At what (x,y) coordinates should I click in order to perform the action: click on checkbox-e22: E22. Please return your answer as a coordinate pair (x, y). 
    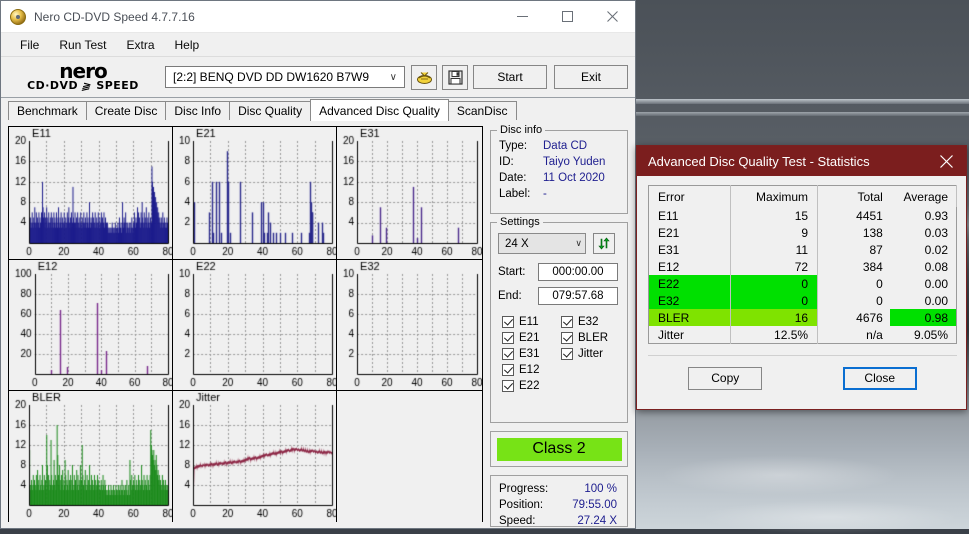
    Looking at the image, I should click on (531, 386).